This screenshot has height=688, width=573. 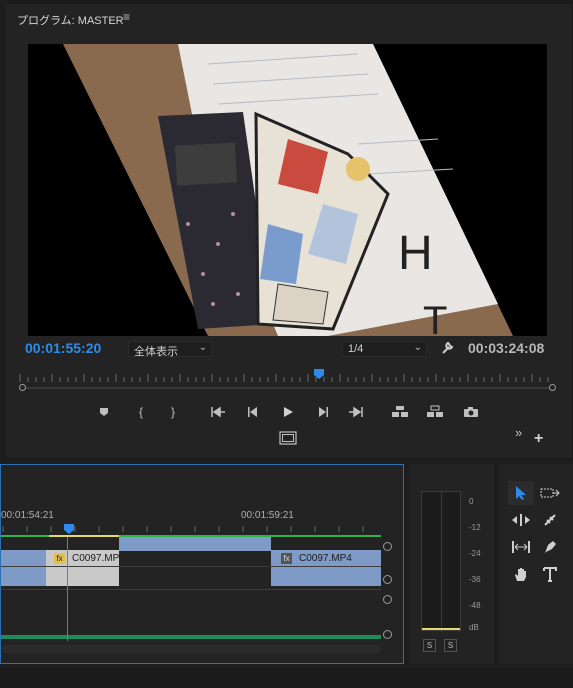 I want to click on panel-title: プログラム: MASTER, so click(x=70, y=20).